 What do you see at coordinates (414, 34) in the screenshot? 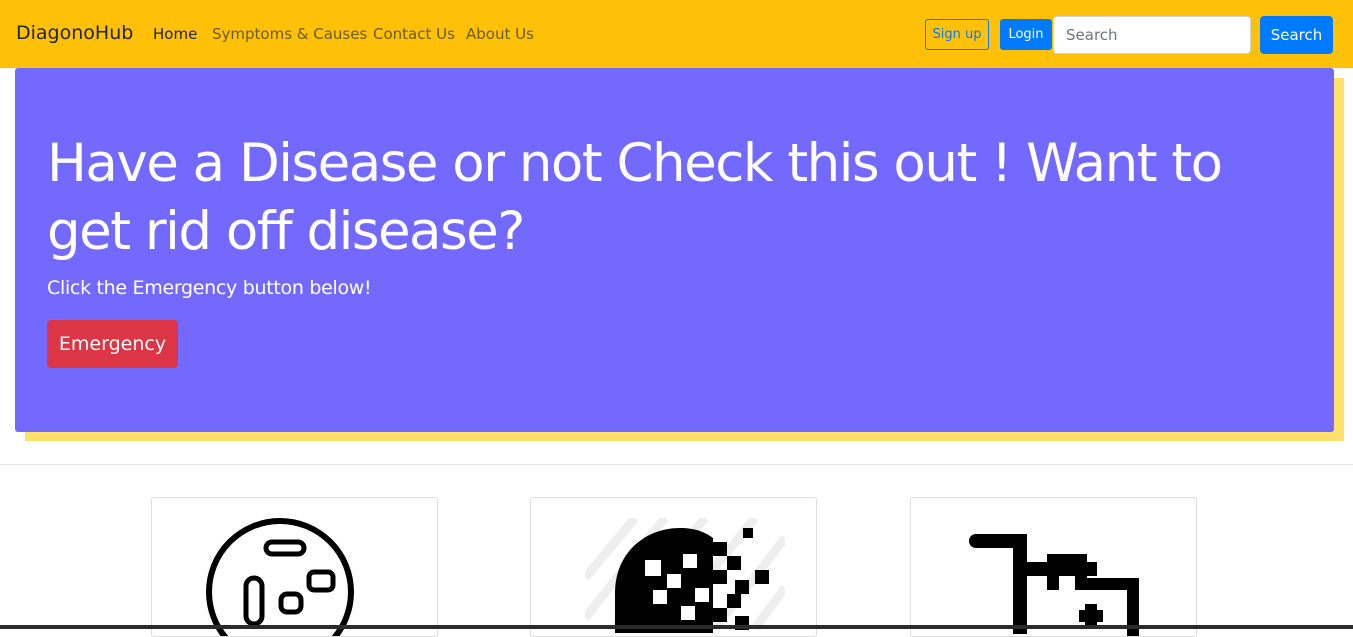
I see `nav-contact-us: Contact Us` at bounding box center [414, 34].